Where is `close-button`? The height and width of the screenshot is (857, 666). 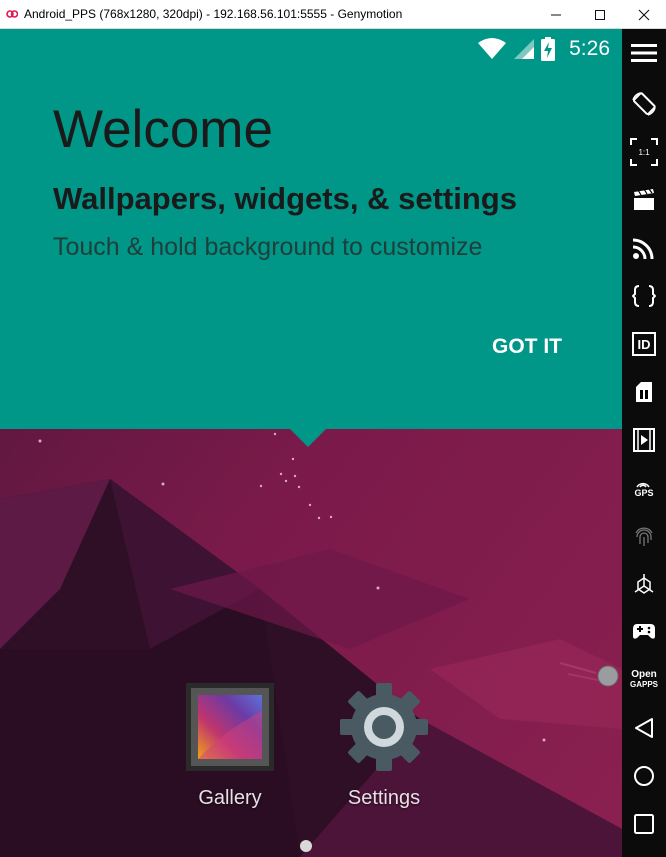
close-button is located at coordinates (644, 14).